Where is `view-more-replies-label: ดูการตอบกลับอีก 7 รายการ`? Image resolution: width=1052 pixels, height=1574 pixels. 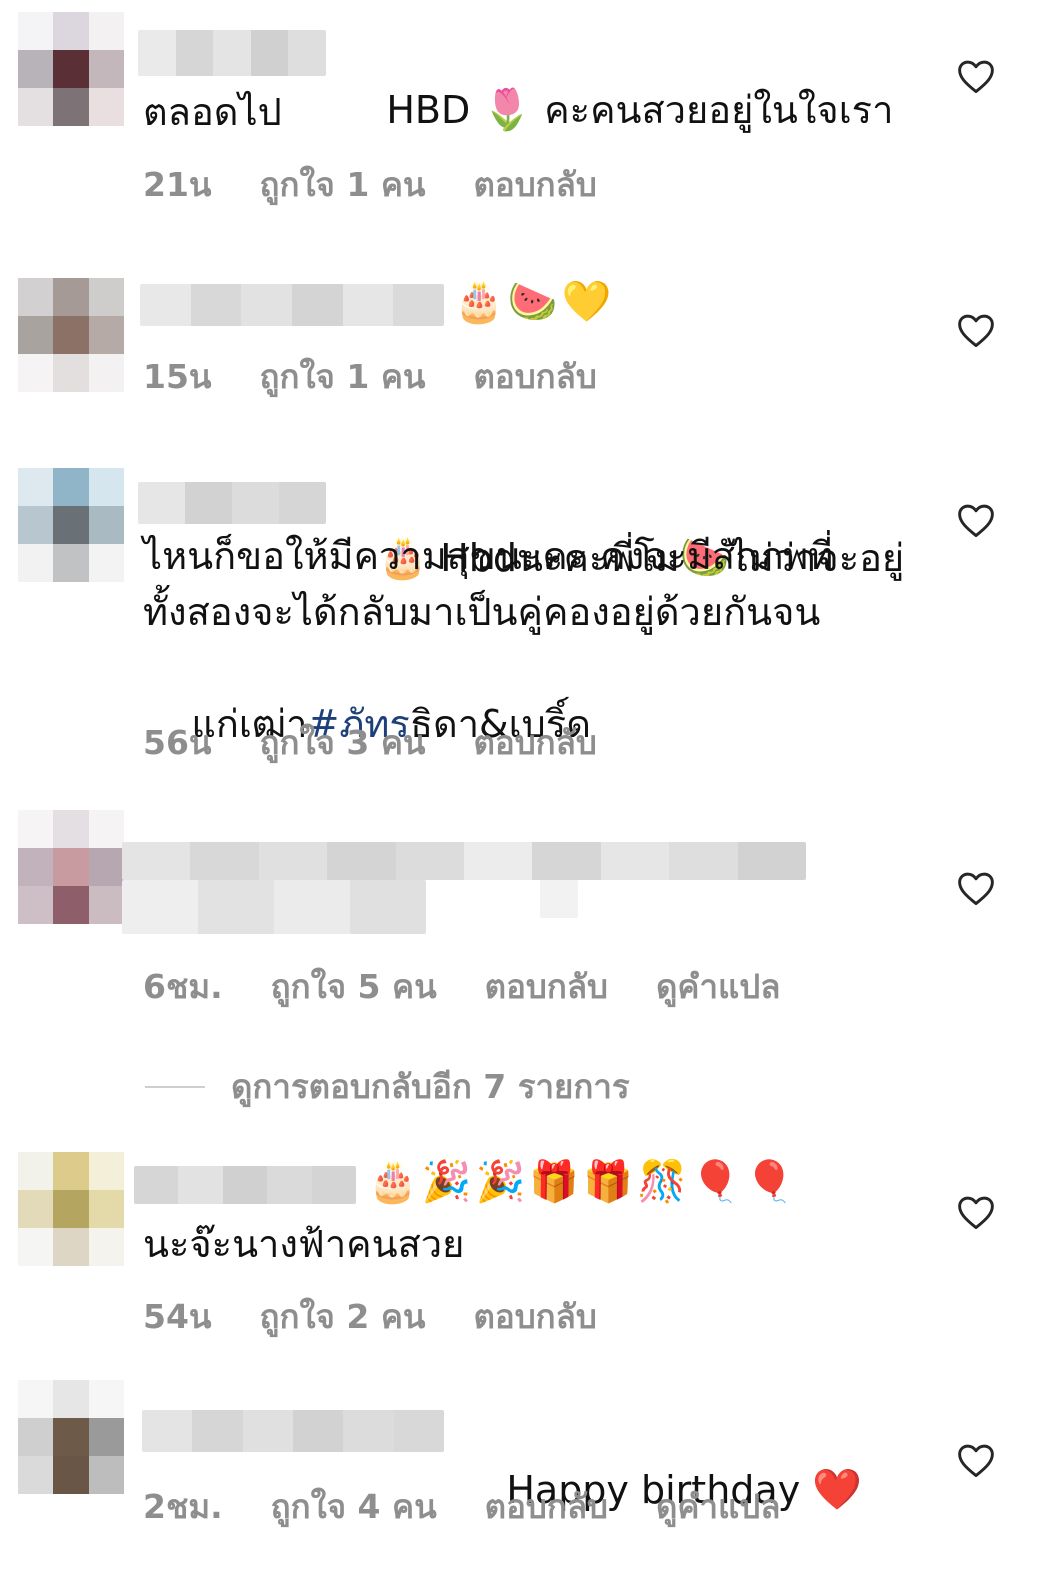
view-more-replies-label: ดูการตอบกลับอีก 7 รายการ is located at coordinates (430, 1086).